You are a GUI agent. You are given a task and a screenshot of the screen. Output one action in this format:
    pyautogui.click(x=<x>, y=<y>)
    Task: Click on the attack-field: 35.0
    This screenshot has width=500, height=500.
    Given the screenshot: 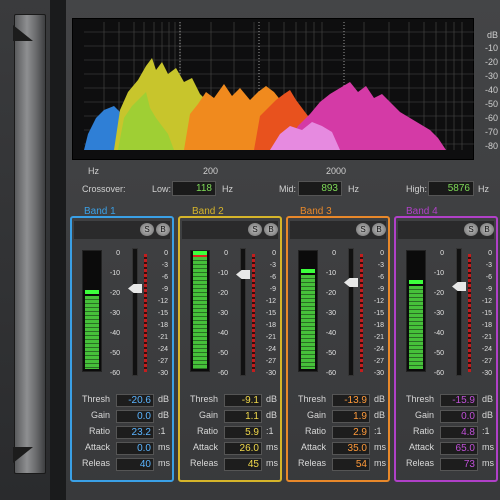 What is the action you would take?
    pyautogui.click(x=351, y=448)
    